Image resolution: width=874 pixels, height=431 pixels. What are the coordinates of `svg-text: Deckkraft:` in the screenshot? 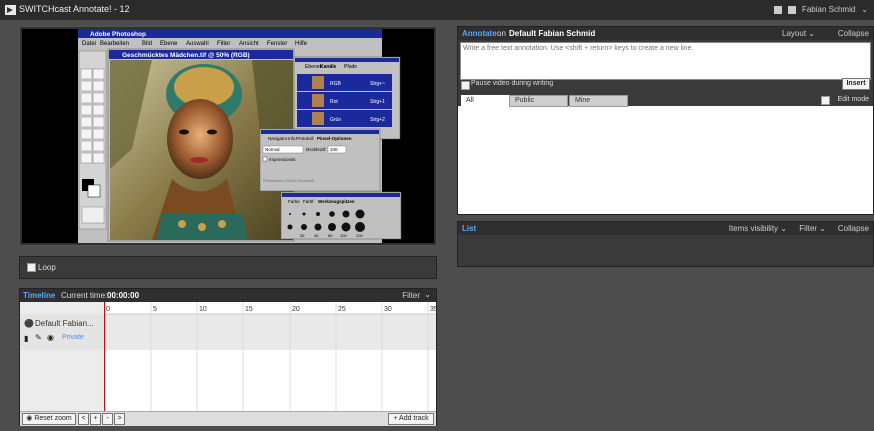 It's located at (316, 149).